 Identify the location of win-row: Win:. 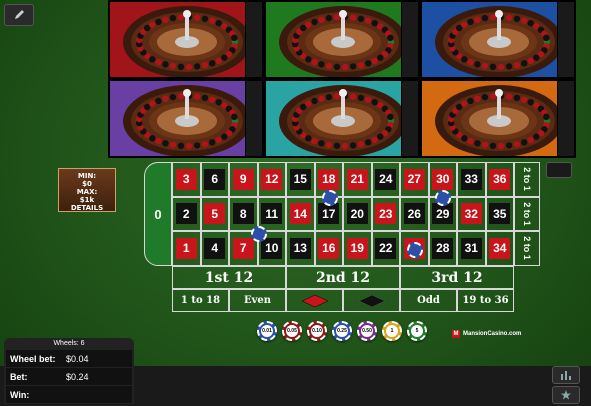
(69, 394).